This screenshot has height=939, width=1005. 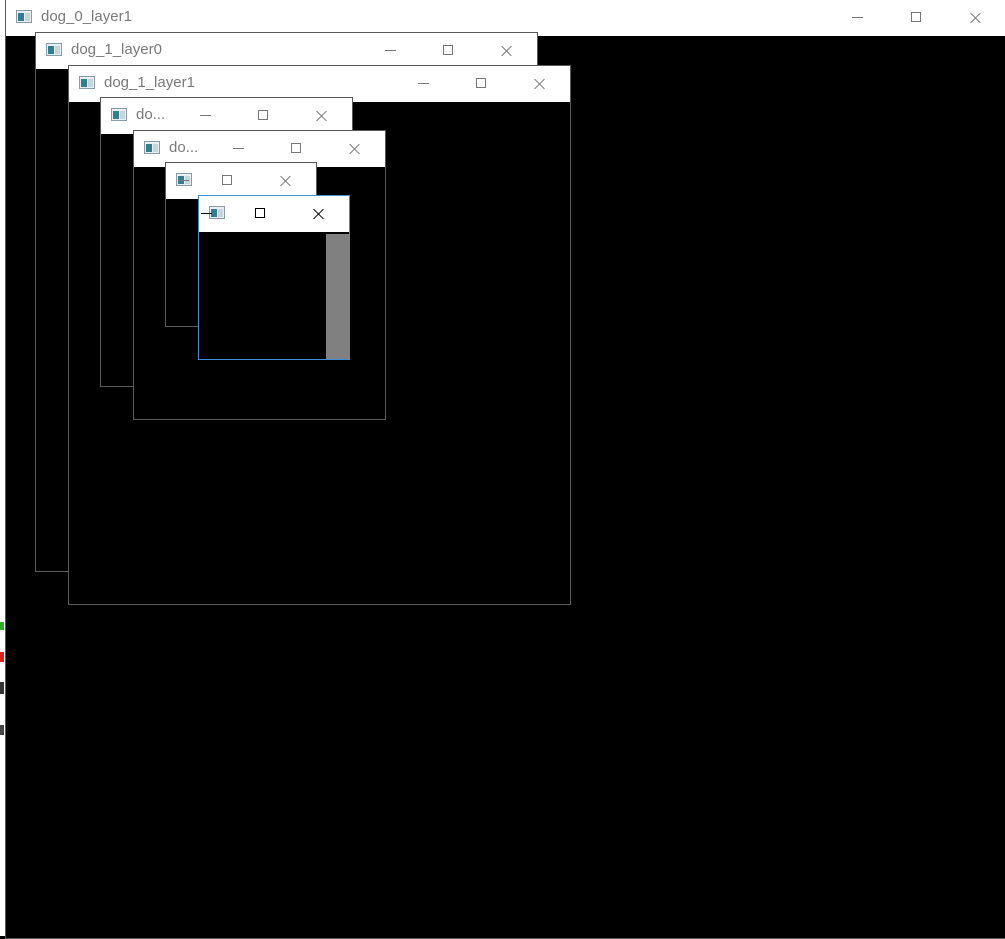 What do you see at coordinates (149, 82) in the screenshot?
I see `window-title: dog_1_layer1` at bounding box center [149, 82].